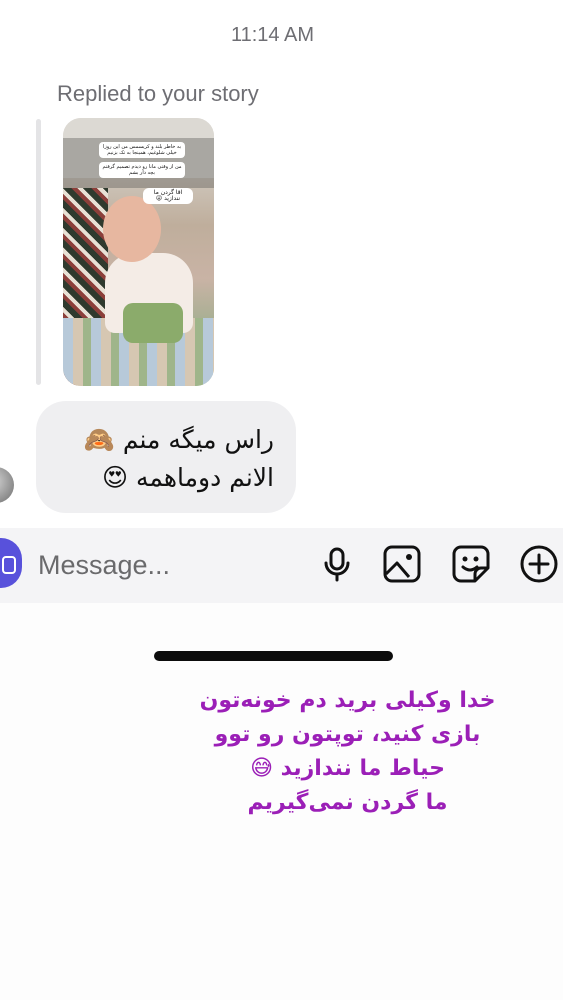 This screenshot has width=563, height=1000. I want to click on message-composer, so click(281, 565).